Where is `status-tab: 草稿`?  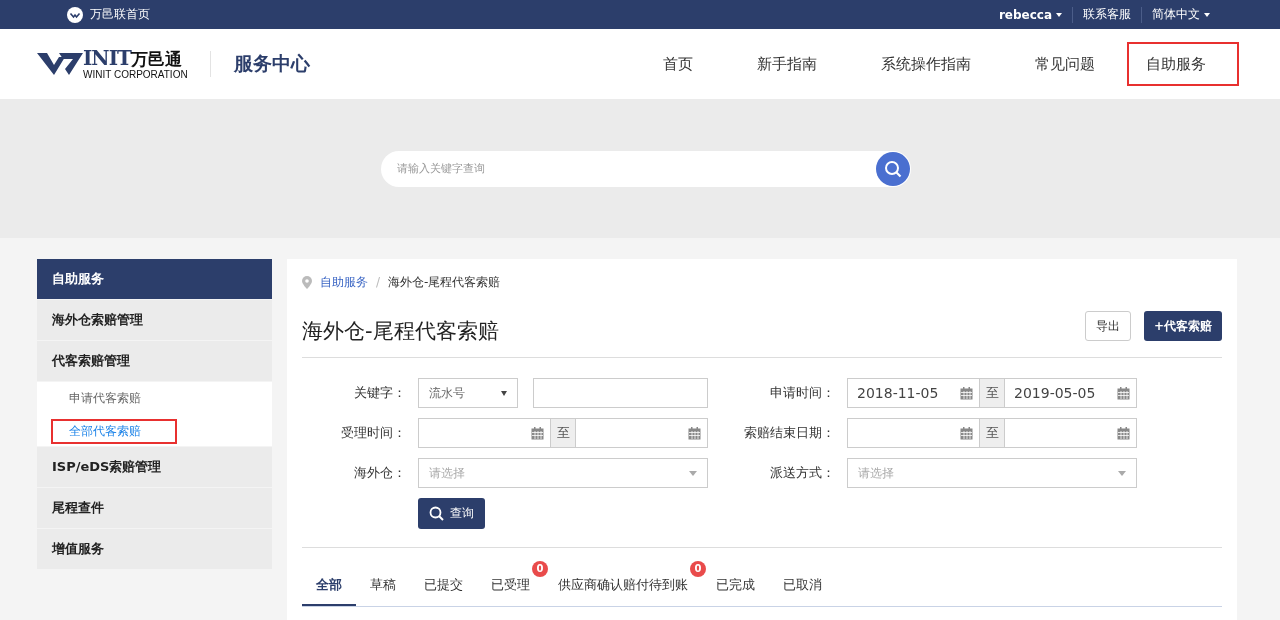
status-tab: 草稿 is located at coordinates (383, 587).